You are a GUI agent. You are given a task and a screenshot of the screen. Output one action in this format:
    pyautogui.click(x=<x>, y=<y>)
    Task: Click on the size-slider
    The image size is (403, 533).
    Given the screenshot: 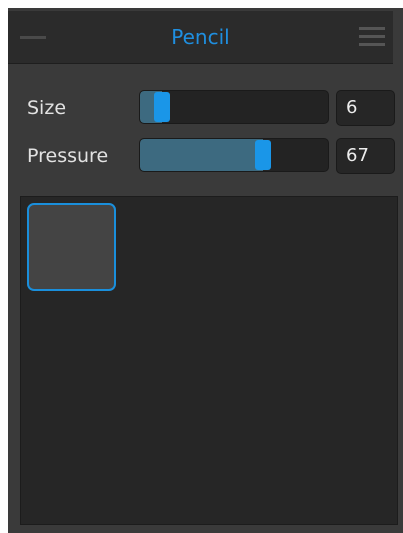 What is the action you would take?
    pyautogui.click(x=234, y=107)
    